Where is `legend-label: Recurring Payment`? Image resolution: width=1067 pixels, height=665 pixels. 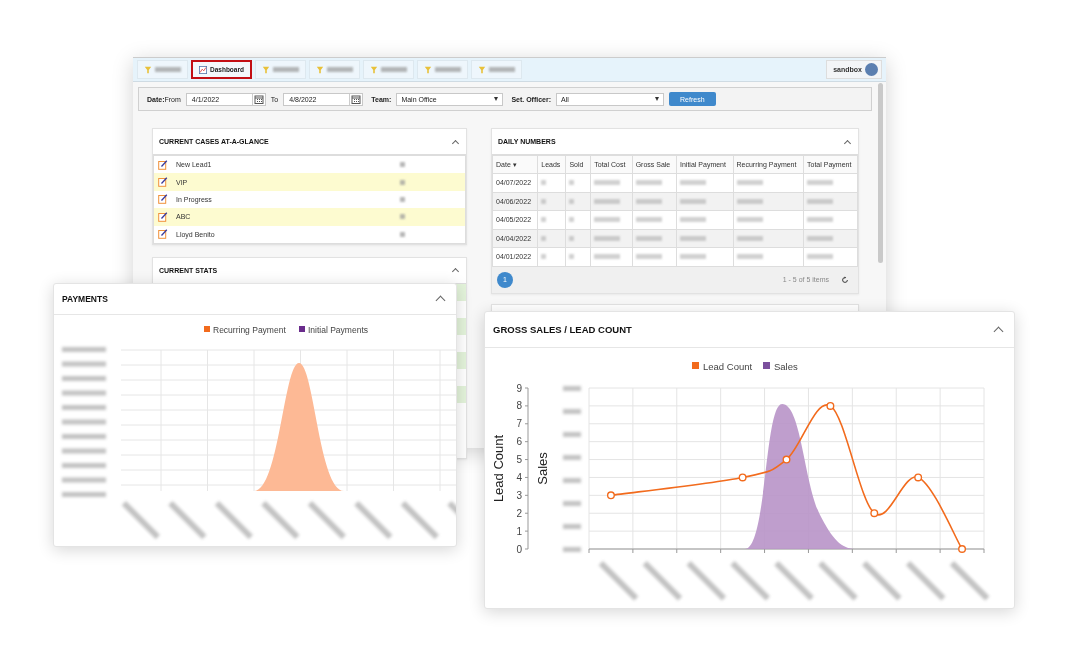
legend-label: Recurring Payment is located at coordinates (249, 329).